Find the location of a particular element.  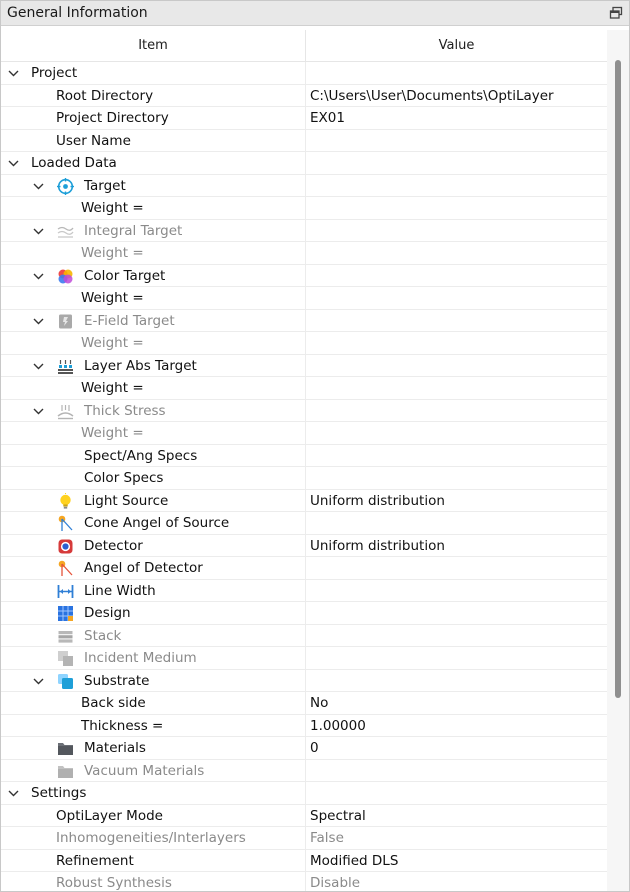

detector-icon is located at coordinates (65, 546).